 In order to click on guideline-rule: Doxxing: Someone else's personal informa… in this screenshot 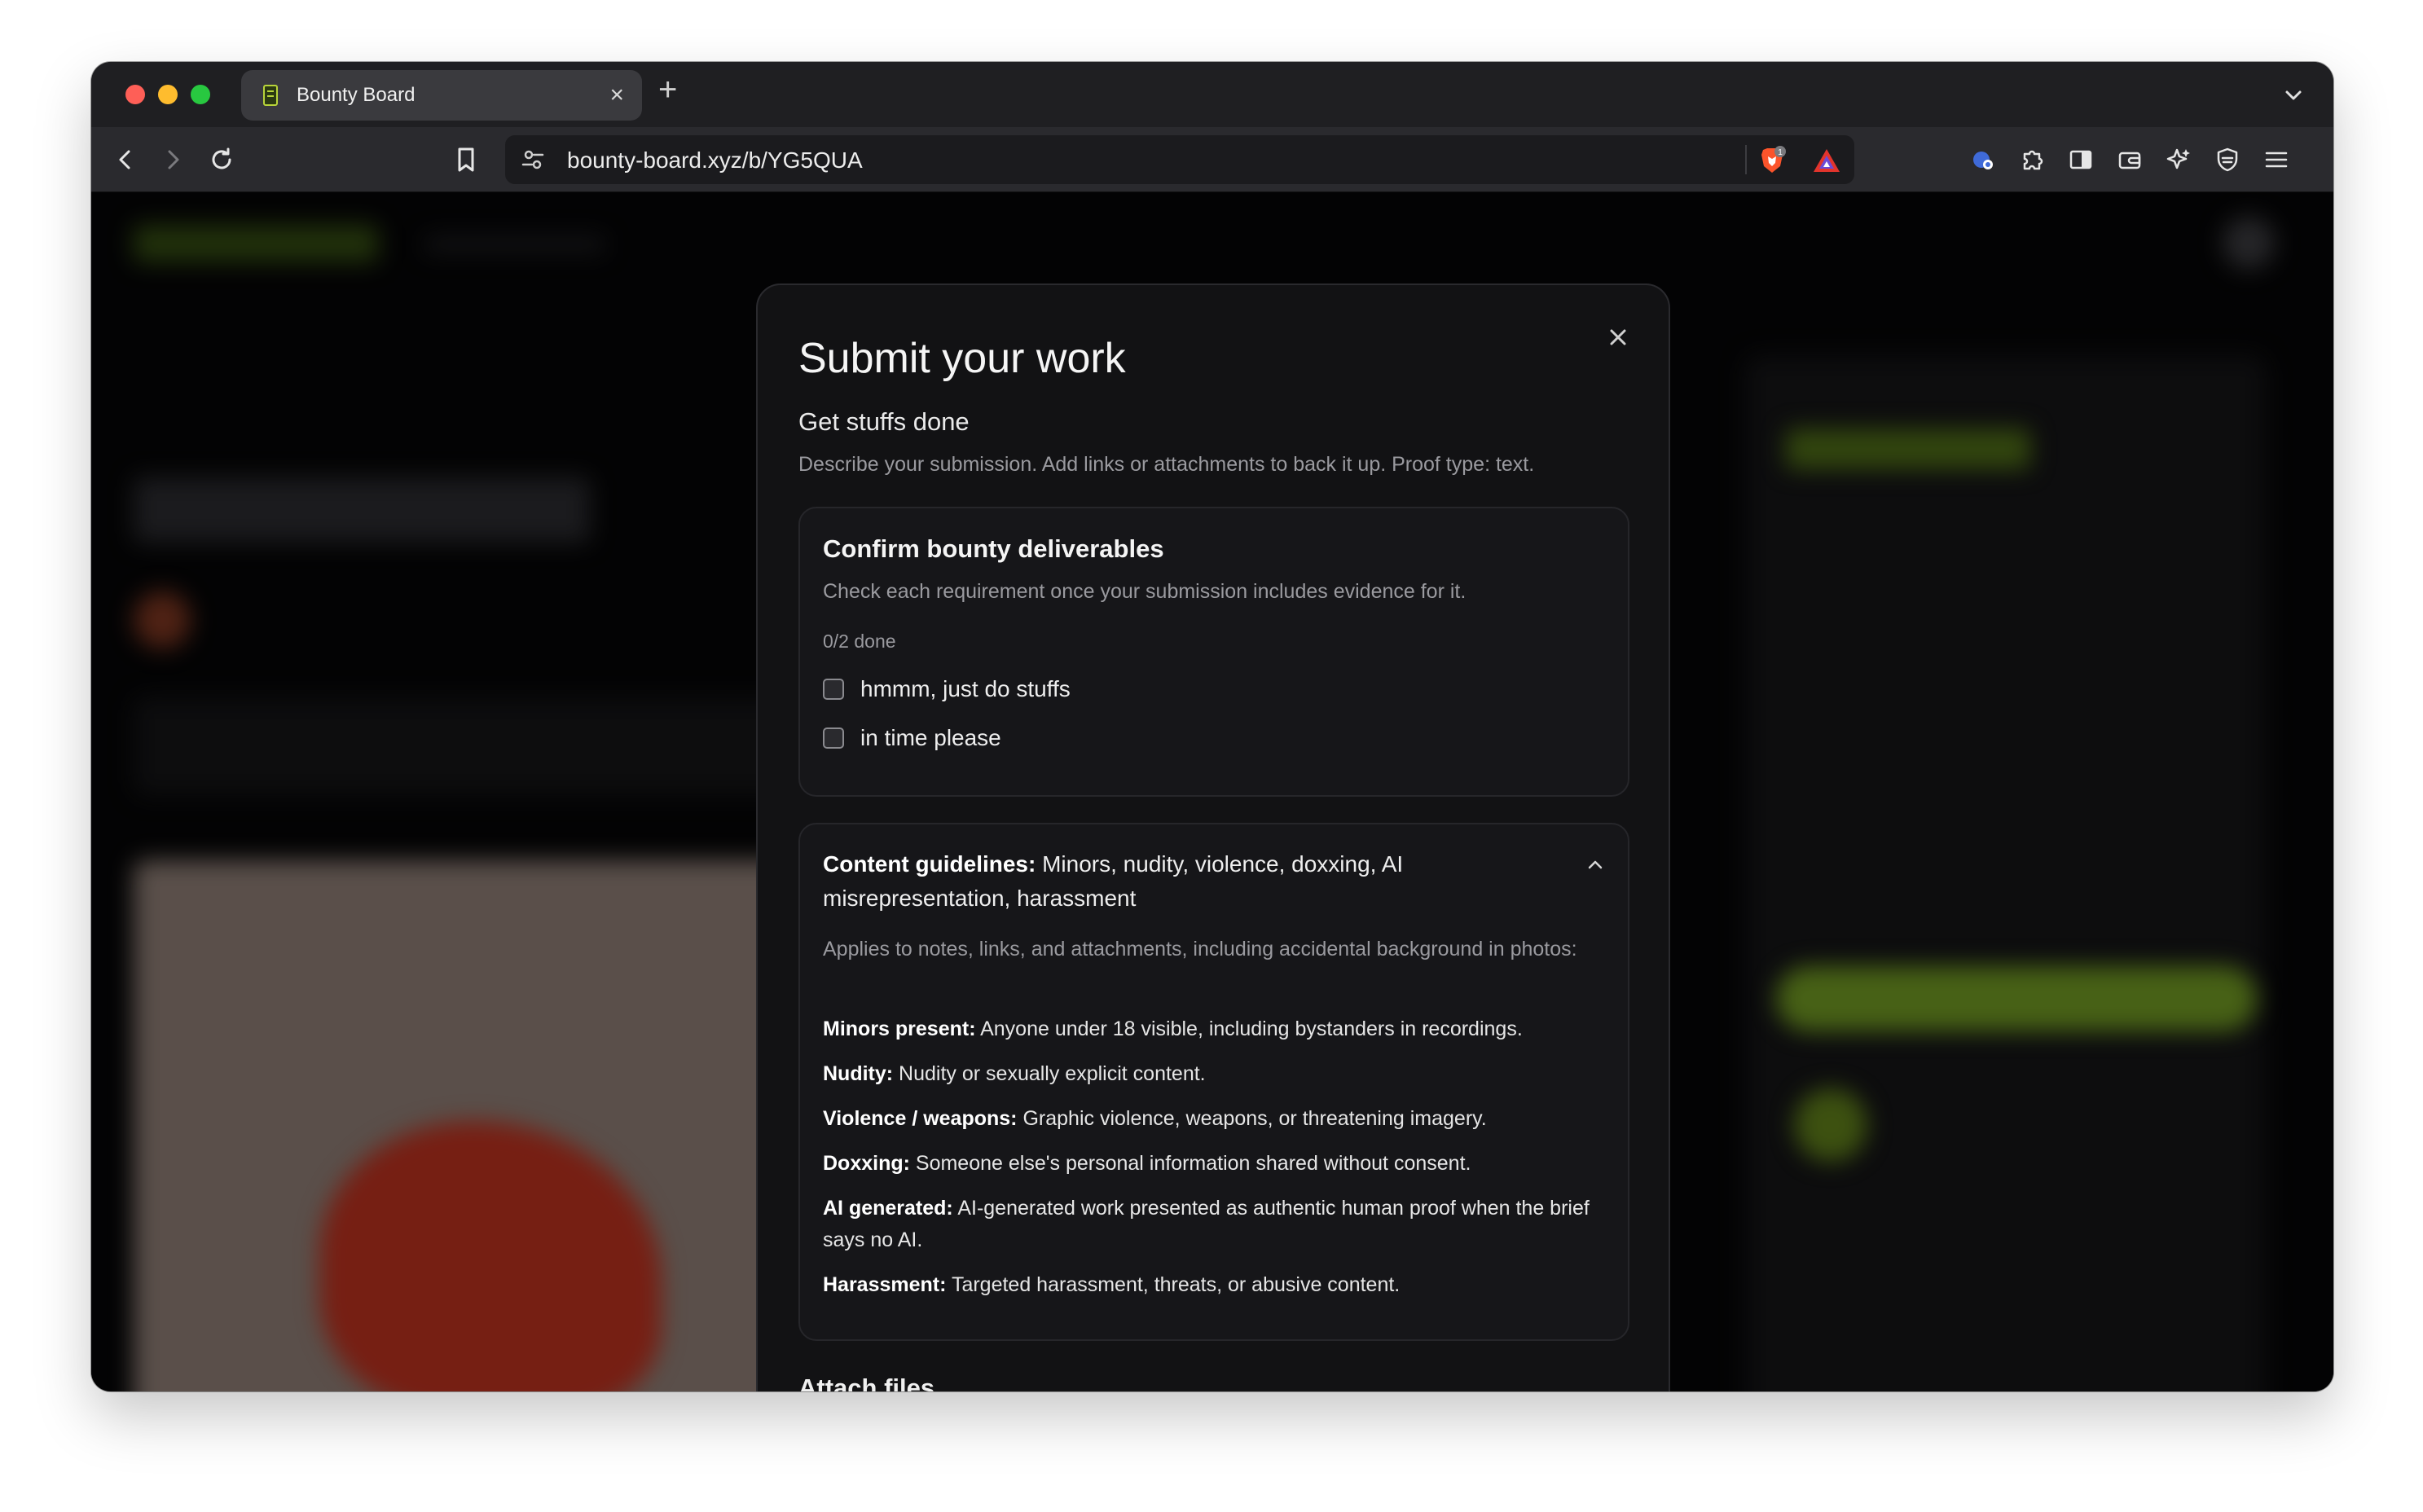, I will do `click(1214, 1164)`.